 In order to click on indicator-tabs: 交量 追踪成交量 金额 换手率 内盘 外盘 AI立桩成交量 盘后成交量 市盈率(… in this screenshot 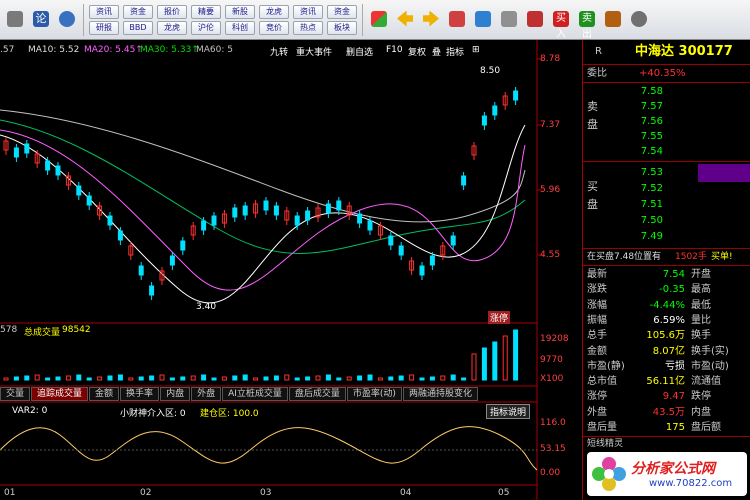, I will do `click(239, 394)`.